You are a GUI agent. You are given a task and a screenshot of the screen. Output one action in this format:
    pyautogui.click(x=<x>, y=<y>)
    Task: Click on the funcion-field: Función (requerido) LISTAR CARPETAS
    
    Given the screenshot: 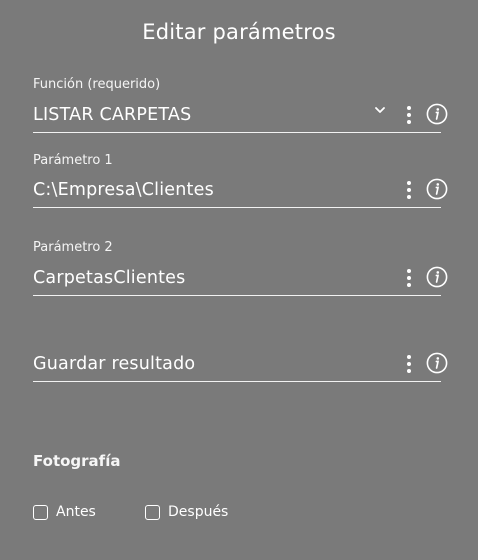 What is the action you would take?
    pyautogui.click(x=240, y=105)
    